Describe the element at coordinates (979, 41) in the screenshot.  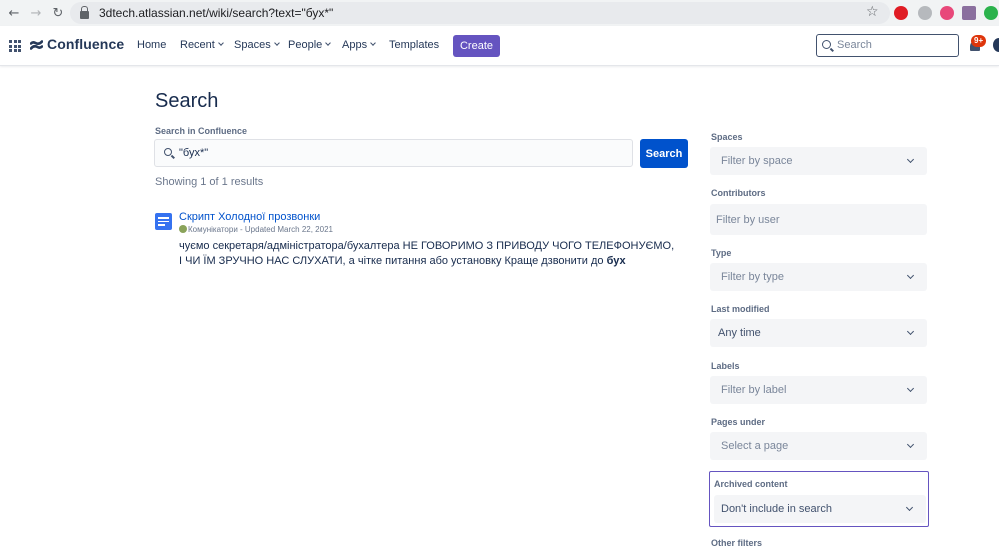
I see `notification-badge: 9+` at that location.